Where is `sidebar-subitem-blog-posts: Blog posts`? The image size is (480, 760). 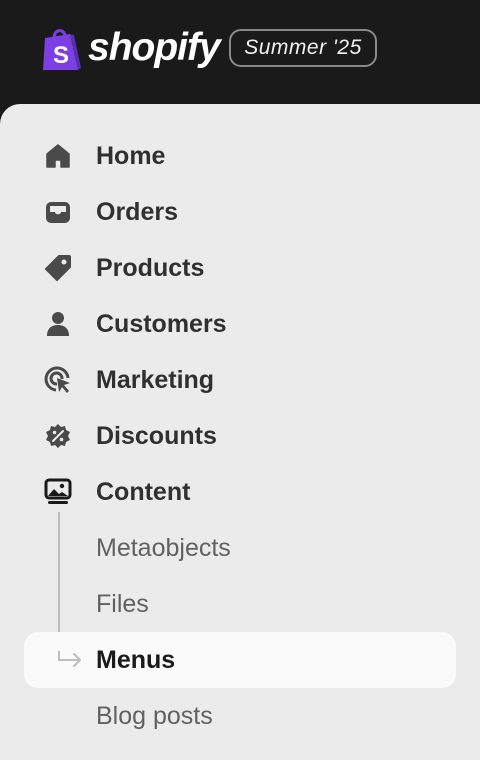
sidebar-subitem-blog-posts: Blog posts is located at coordinates (240, 716).